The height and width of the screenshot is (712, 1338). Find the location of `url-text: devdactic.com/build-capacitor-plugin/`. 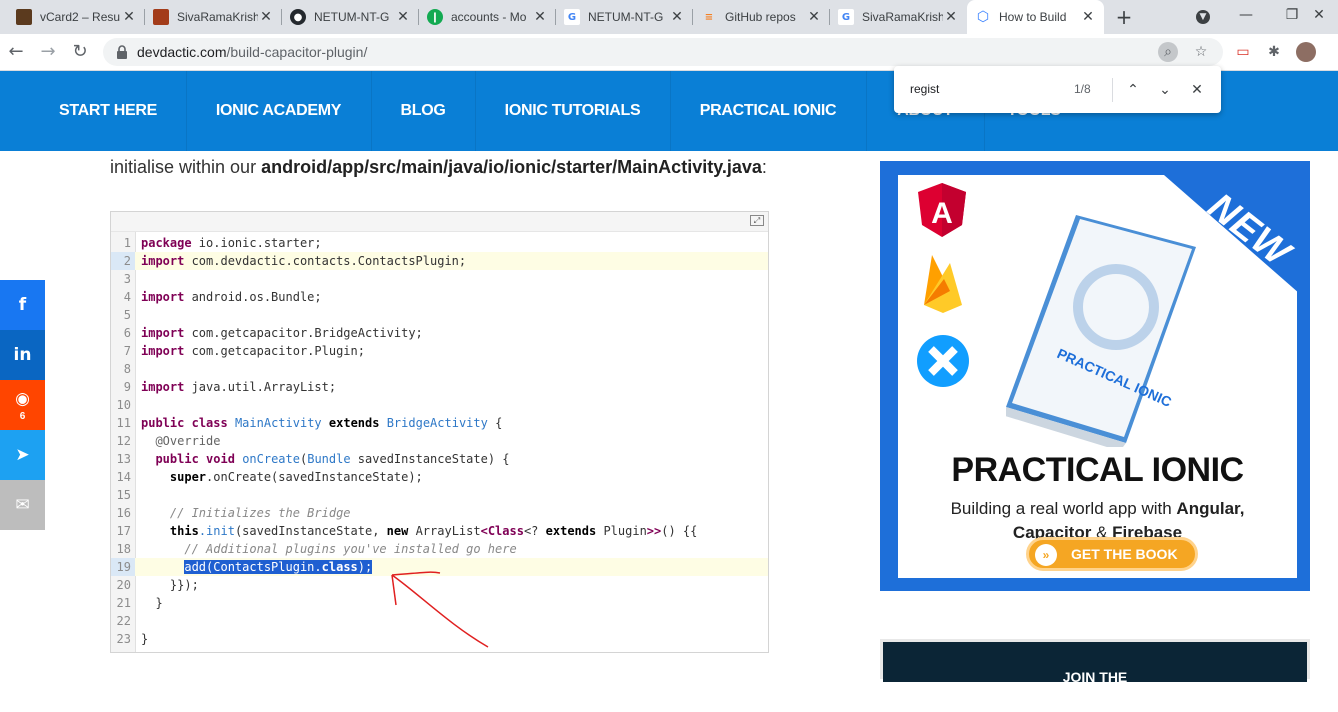

url-text: devdactic.com/build-capacitor-plugin/ is located at coordinates (252, 52).